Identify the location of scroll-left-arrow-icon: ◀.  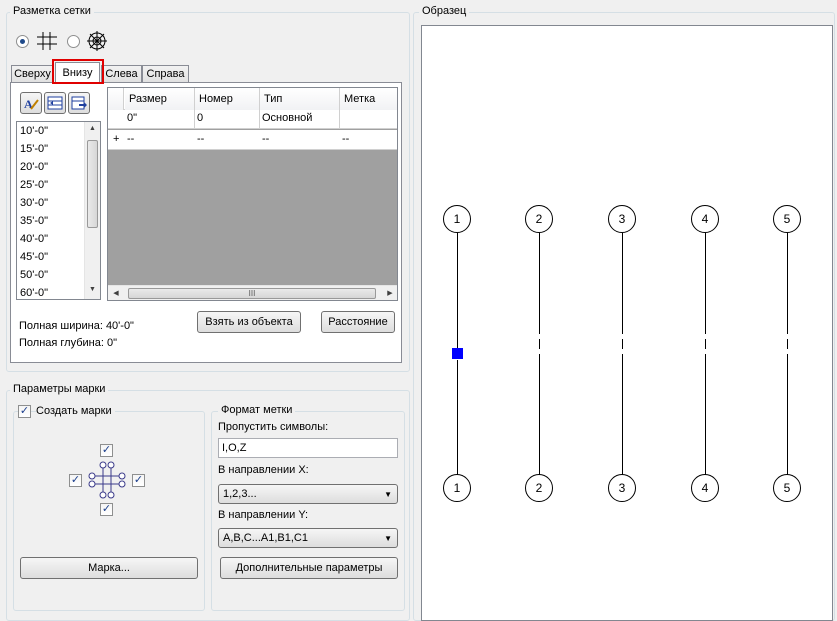
(116, 293).